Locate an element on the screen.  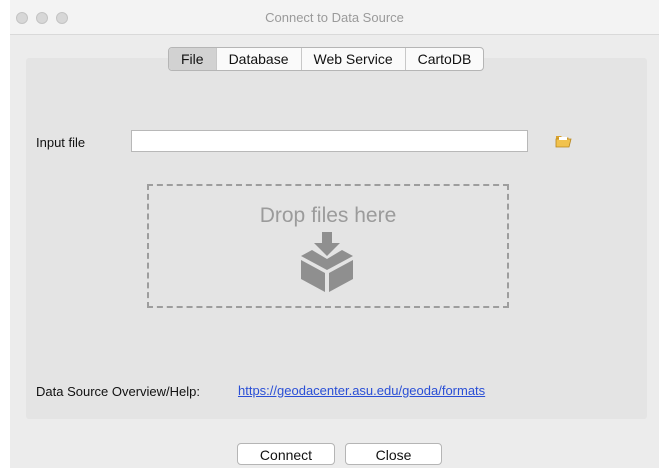
window-title: Connect to Data Source is located at coordinates (334, 17).